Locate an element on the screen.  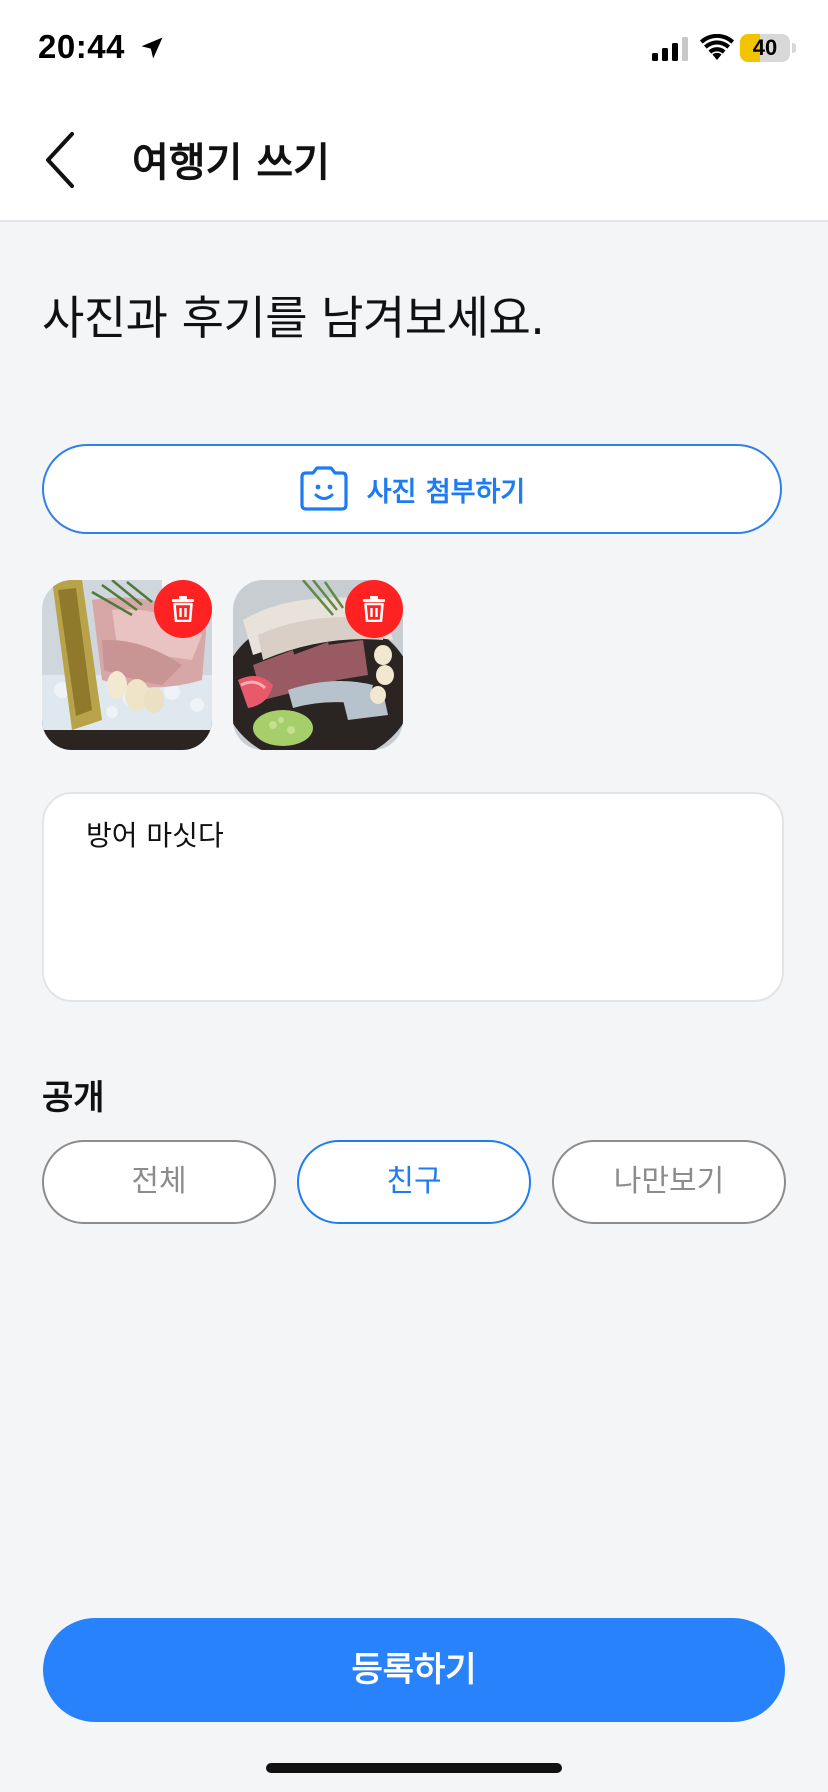
location-arrow-icon is located at coordinates (152, 48).